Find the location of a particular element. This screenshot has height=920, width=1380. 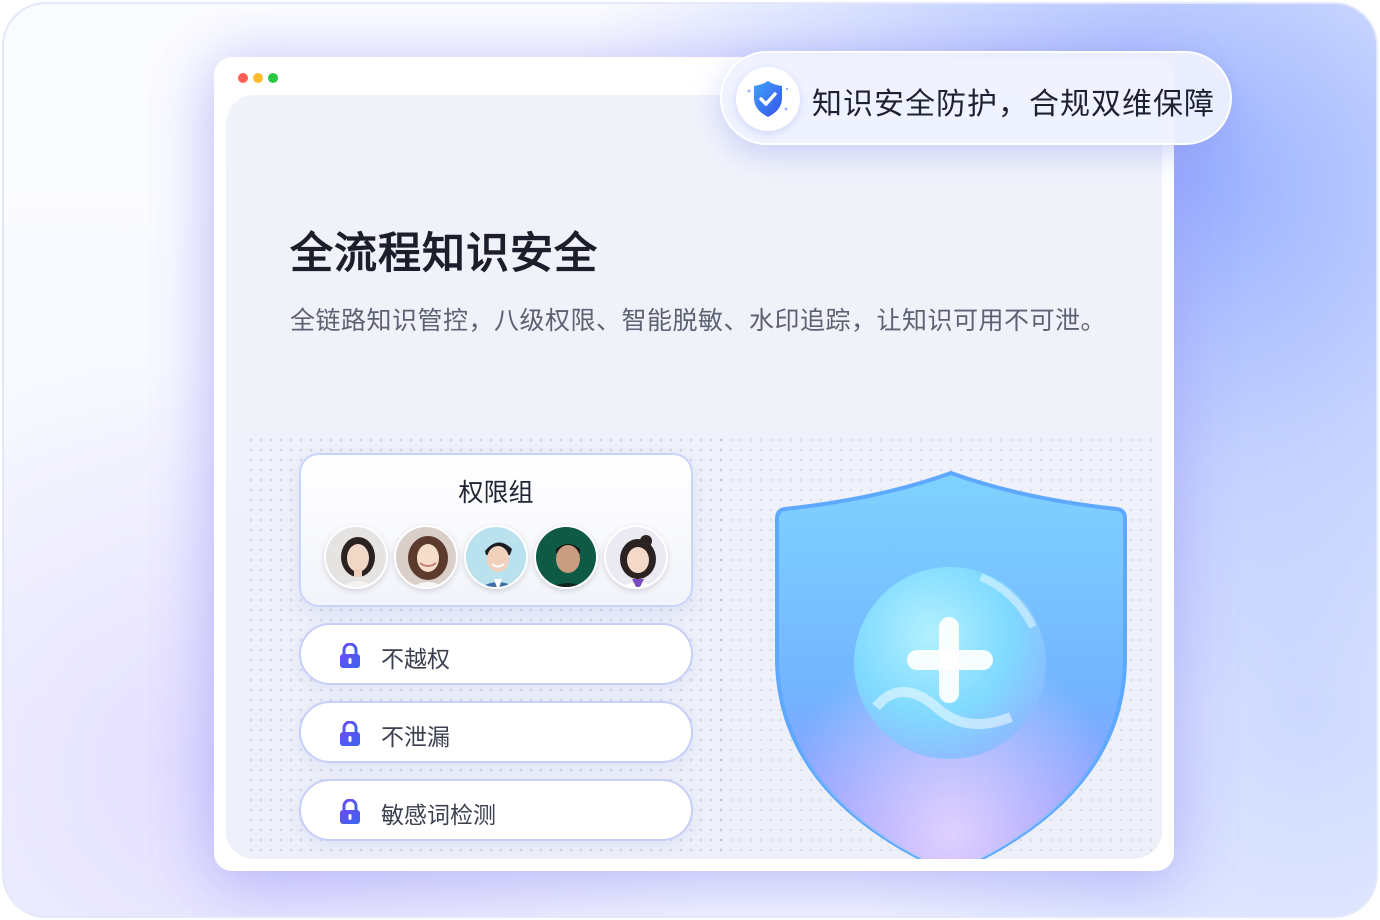

feature-sensitive-word-detection: 敏感词检测 is located at coordinates (496, 810).